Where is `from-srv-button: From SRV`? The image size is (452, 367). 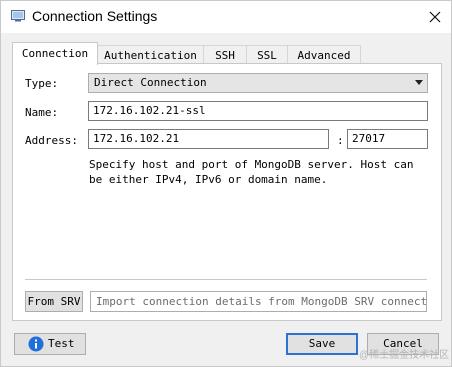 from-srv-button: From SRV is located at coordinates (54, 301).